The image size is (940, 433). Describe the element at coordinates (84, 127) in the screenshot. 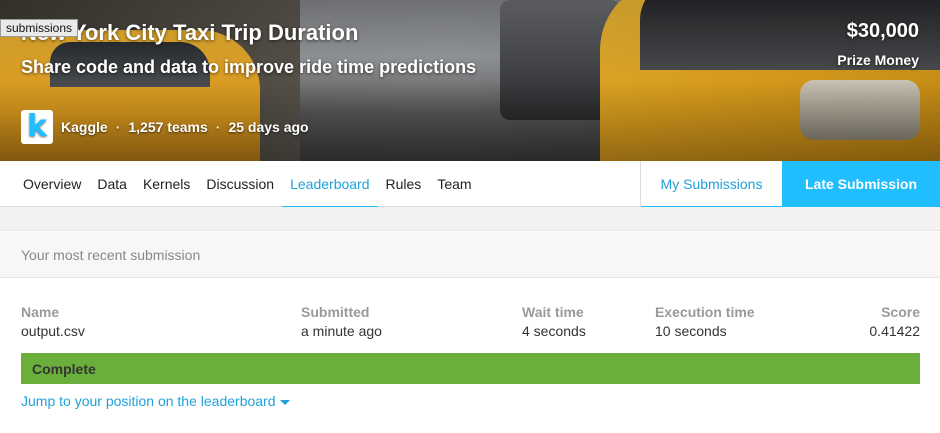

I see `host-name: Kaggle` at that location.